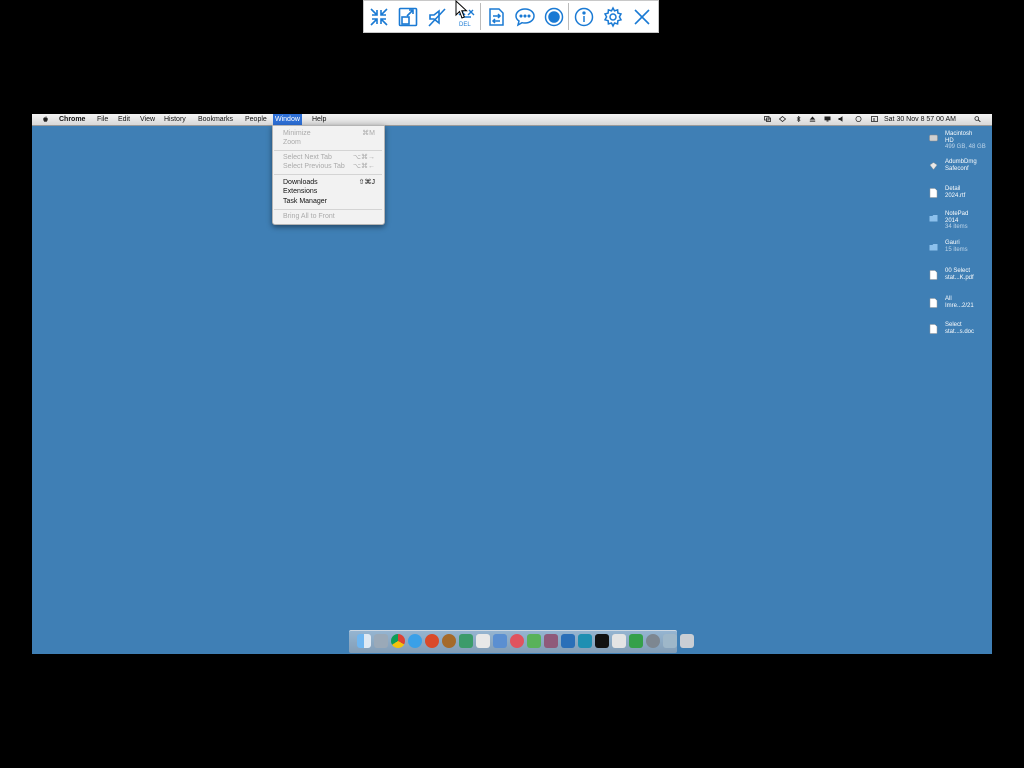 The image size is (1024, 768). Describe the element at coordinates (827, 119) in the screenshot. I see `display-icon` at that location.